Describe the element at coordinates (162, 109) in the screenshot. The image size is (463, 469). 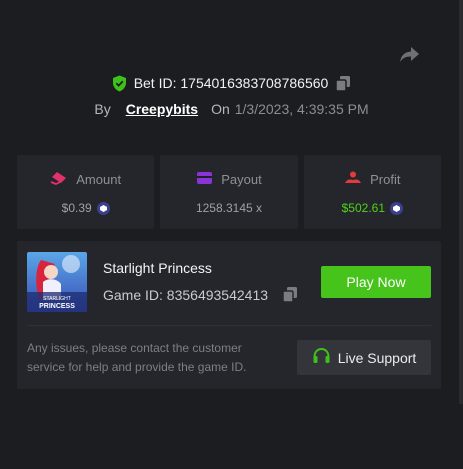
I see `username-link: Creepybits` at that location.